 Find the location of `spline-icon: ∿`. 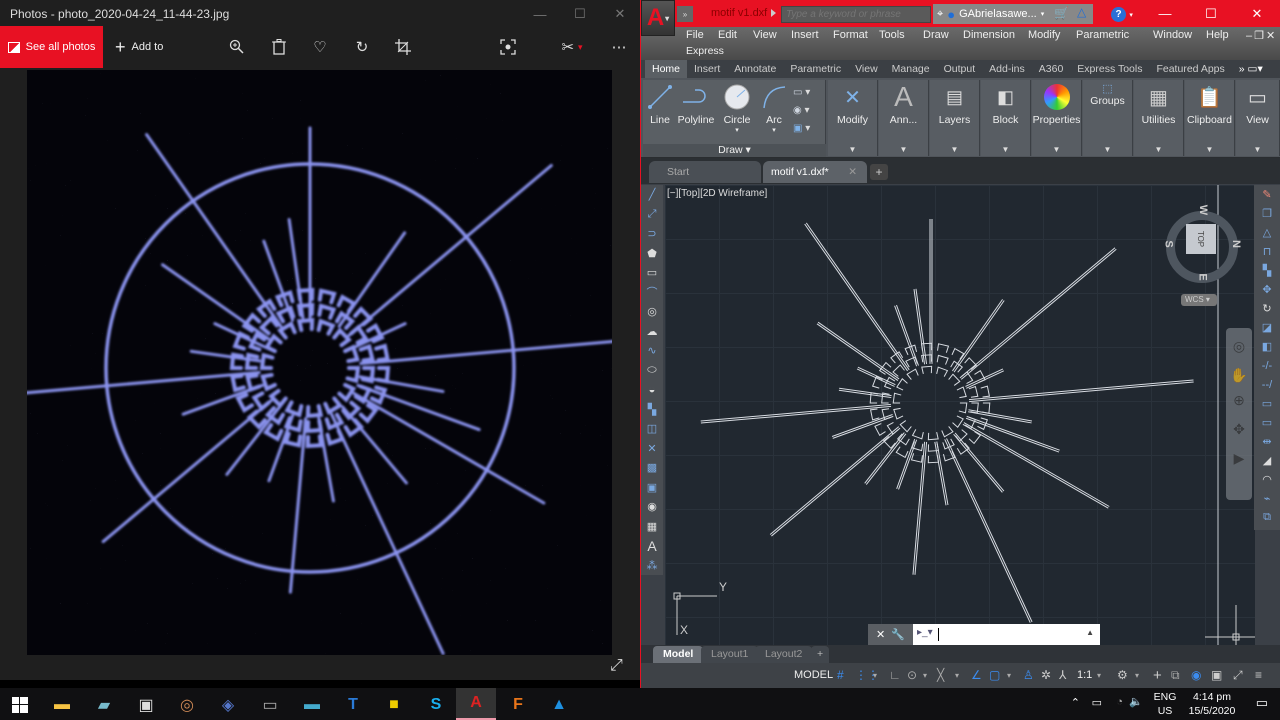

spline-icon: ∿ is located at coordinates (652, 351).